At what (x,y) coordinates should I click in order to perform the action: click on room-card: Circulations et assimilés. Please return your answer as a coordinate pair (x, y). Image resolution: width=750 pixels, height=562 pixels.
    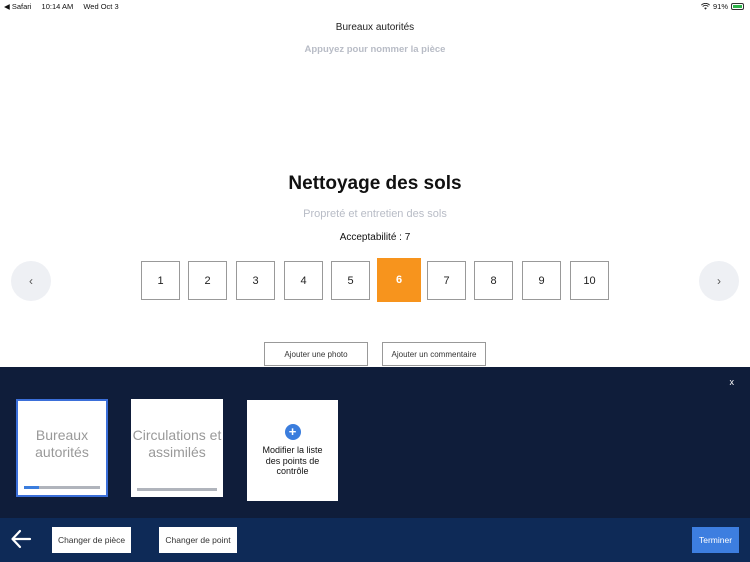
    Looking at the image, I should click on (177, 448).